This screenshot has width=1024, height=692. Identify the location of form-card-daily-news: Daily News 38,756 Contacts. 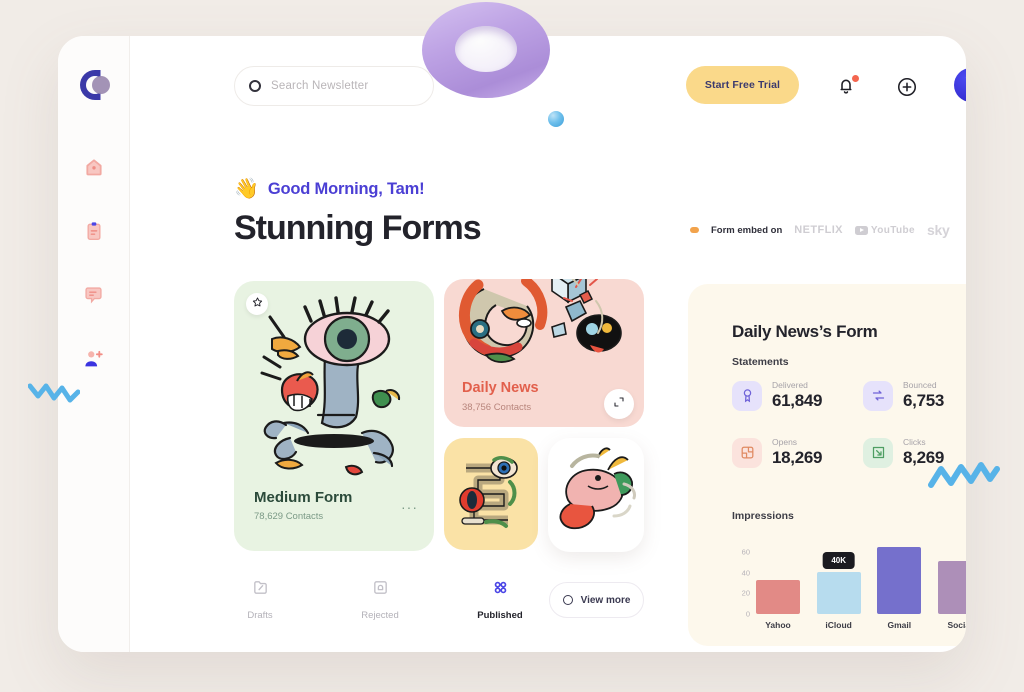
(544, 353).